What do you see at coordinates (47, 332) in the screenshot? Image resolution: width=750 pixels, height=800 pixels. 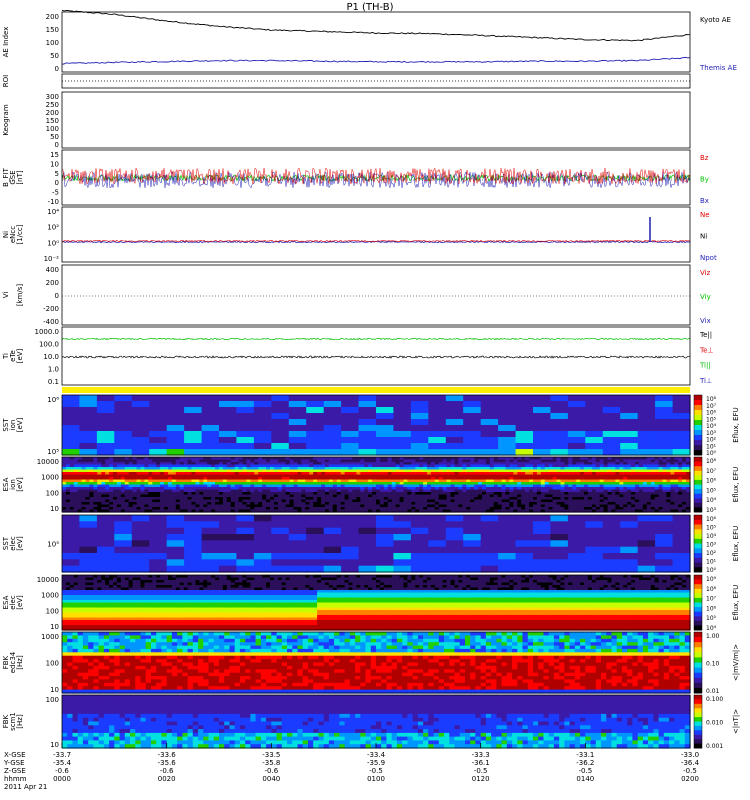 I see `temperature-ytick: 1000.0` at bounding box center [47, 332].